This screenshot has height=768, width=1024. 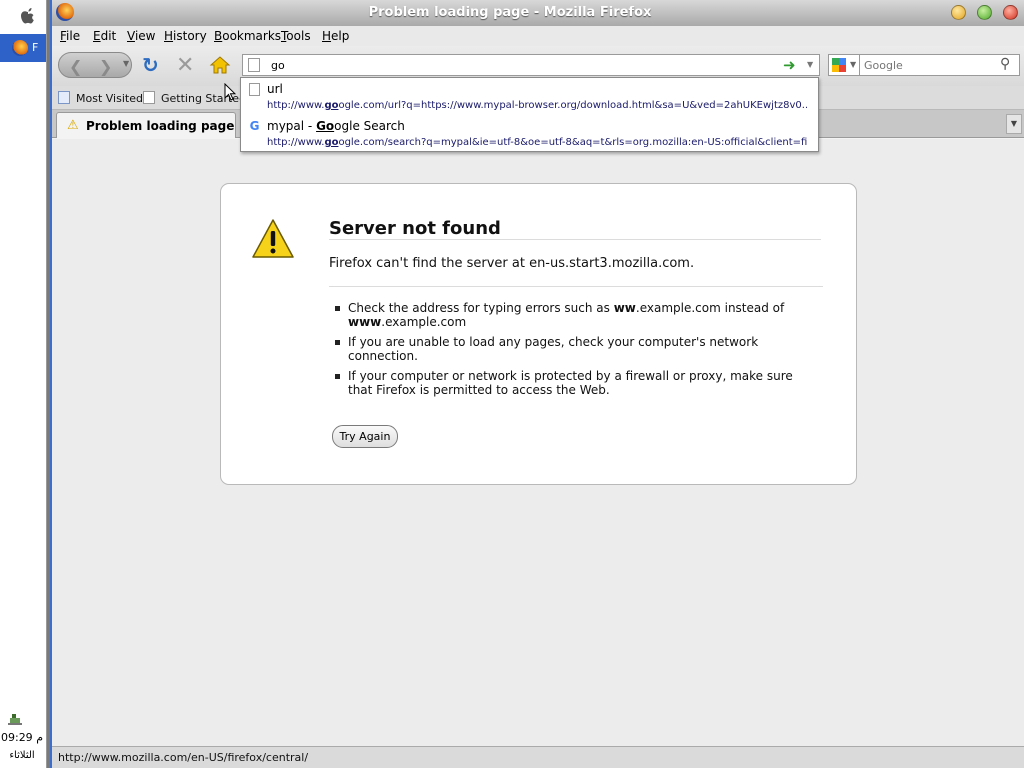 I want to click on home-icon, so click(x=220, y=65).